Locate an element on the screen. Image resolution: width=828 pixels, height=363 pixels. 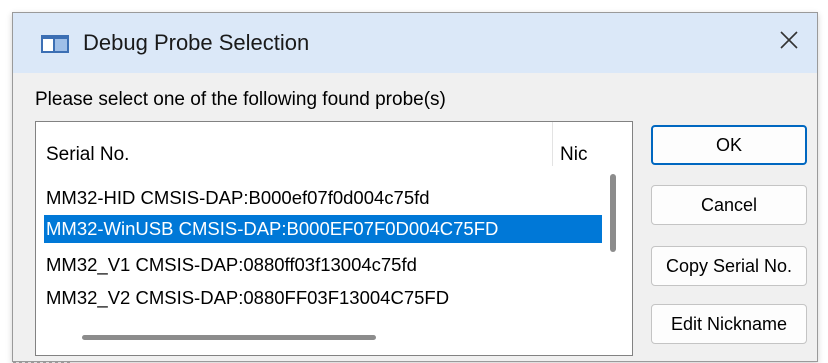
list-item-serial: MM32_V2 CMSIS-DAP:0880FF03F13004C75FD is located at coordinates (248, 297).